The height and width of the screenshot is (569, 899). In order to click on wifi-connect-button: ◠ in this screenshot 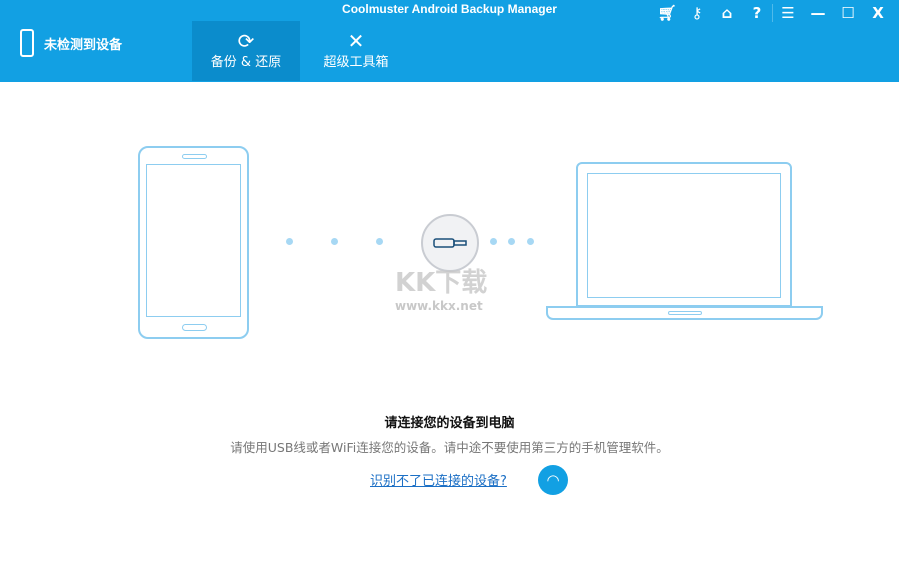, I will do `click(553, 480)`.